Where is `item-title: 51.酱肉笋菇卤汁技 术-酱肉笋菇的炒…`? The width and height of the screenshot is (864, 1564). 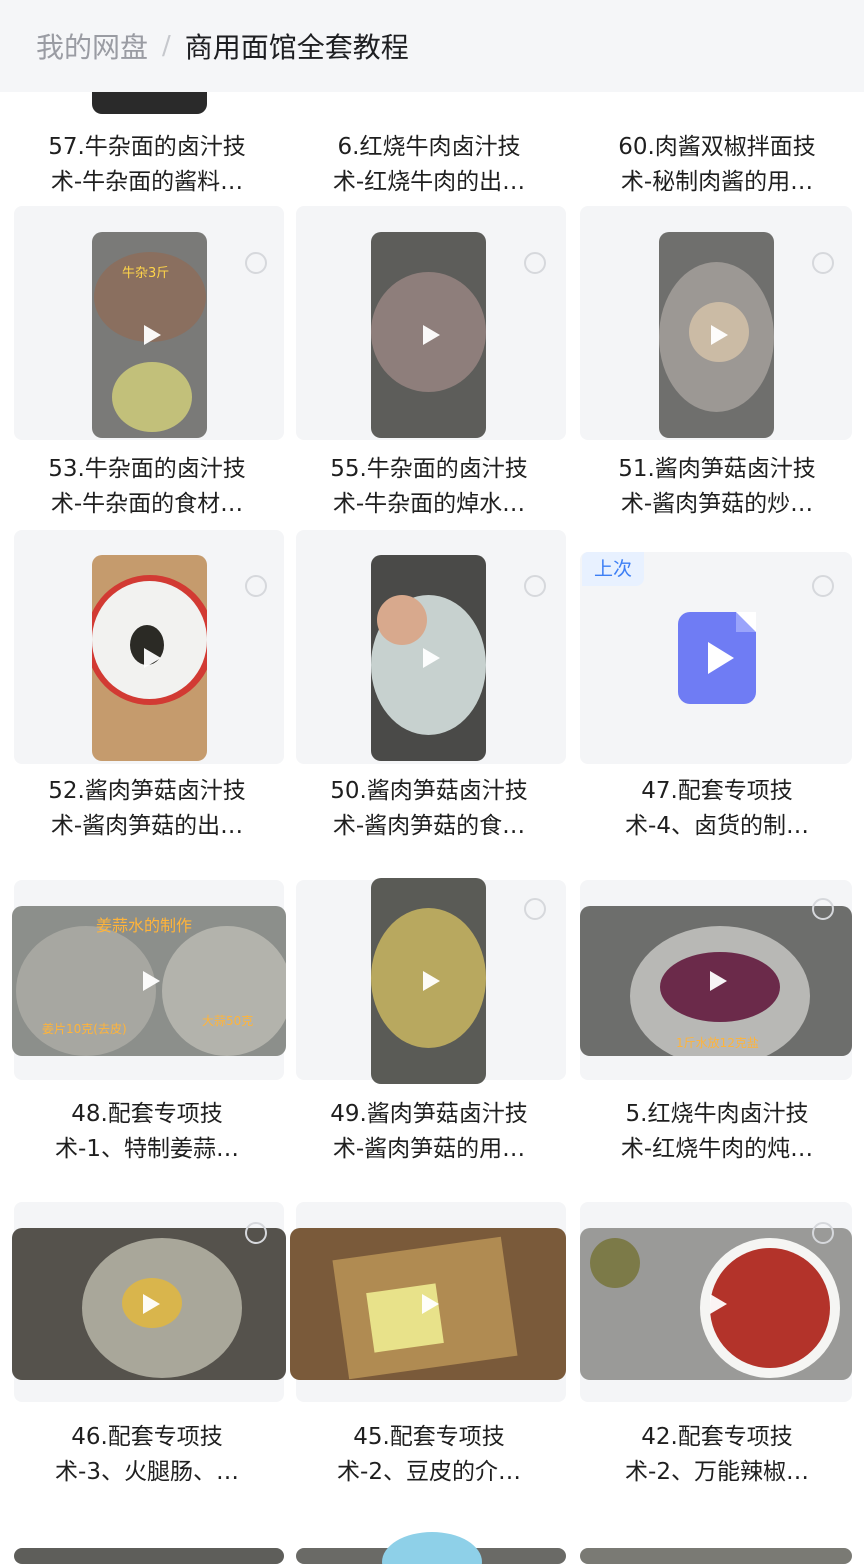
item-title: 51.酱肉笋菇卤汁技 术-酱肉笋菇的炒… is located at coordinates (717, 486).